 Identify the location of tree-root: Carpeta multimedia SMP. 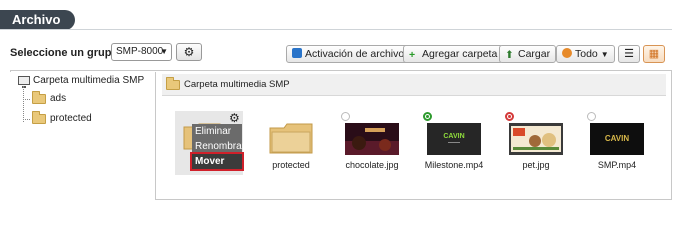
(81, 81).